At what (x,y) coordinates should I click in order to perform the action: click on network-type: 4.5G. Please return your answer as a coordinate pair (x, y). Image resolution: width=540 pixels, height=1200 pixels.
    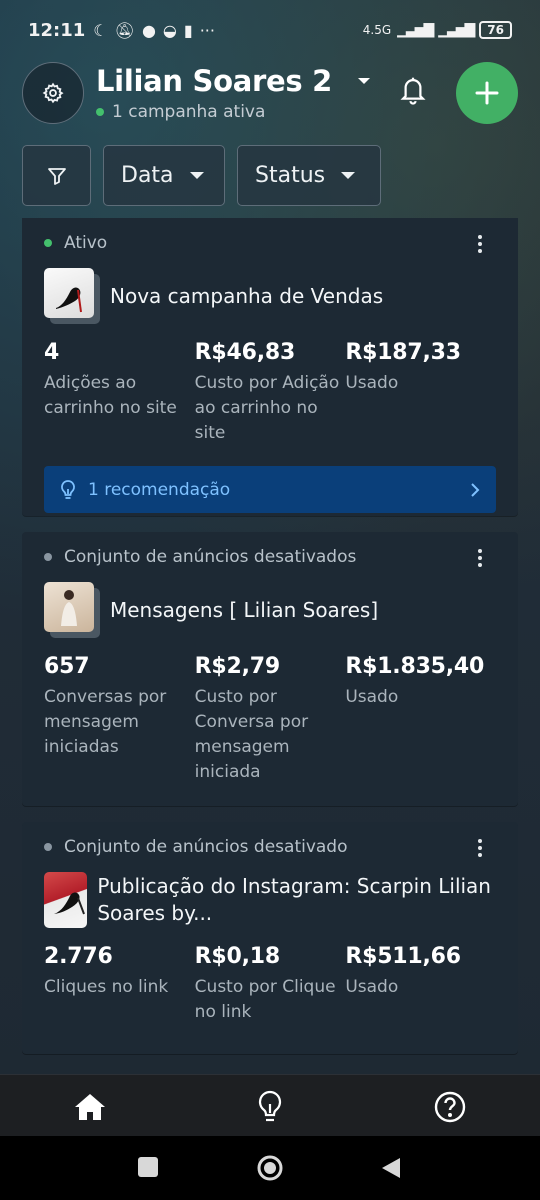
    Looking at the image, I should click on (377, 30).